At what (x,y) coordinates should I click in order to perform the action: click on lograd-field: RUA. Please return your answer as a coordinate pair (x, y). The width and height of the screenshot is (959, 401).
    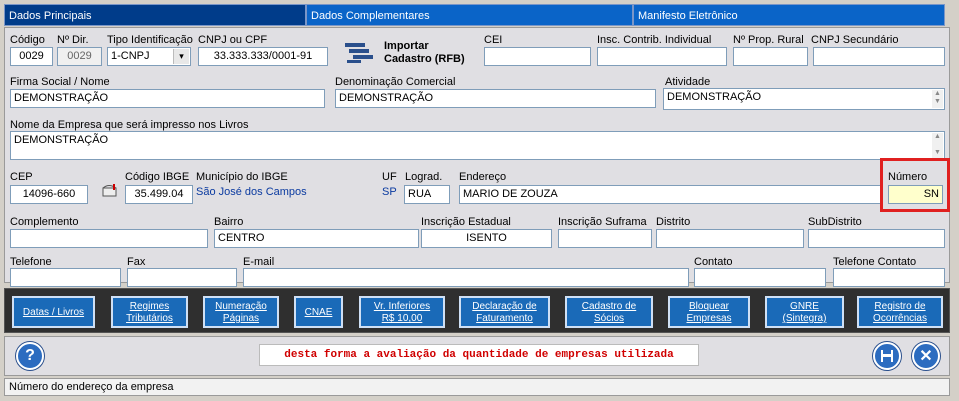
    Looking at the image, I should click on (427, 194).